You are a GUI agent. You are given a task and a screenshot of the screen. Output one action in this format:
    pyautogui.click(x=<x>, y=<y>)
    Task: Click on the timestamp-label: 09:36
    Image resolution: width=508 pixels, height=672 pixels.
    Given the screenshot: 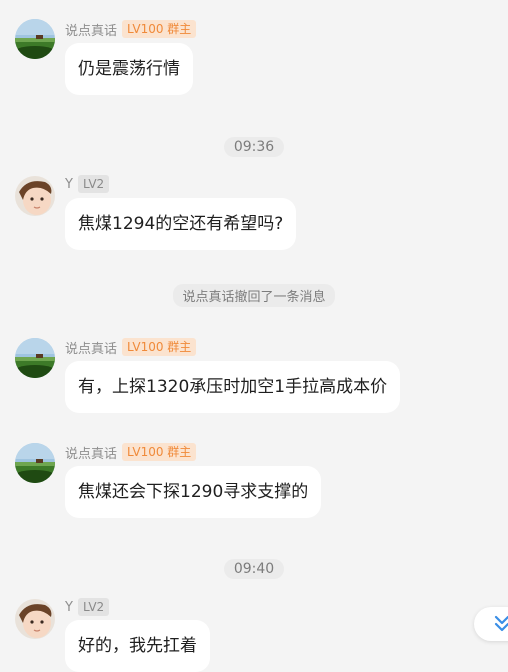 What is the action you would take?
    pyautogui.click(x=254, y=147)
    